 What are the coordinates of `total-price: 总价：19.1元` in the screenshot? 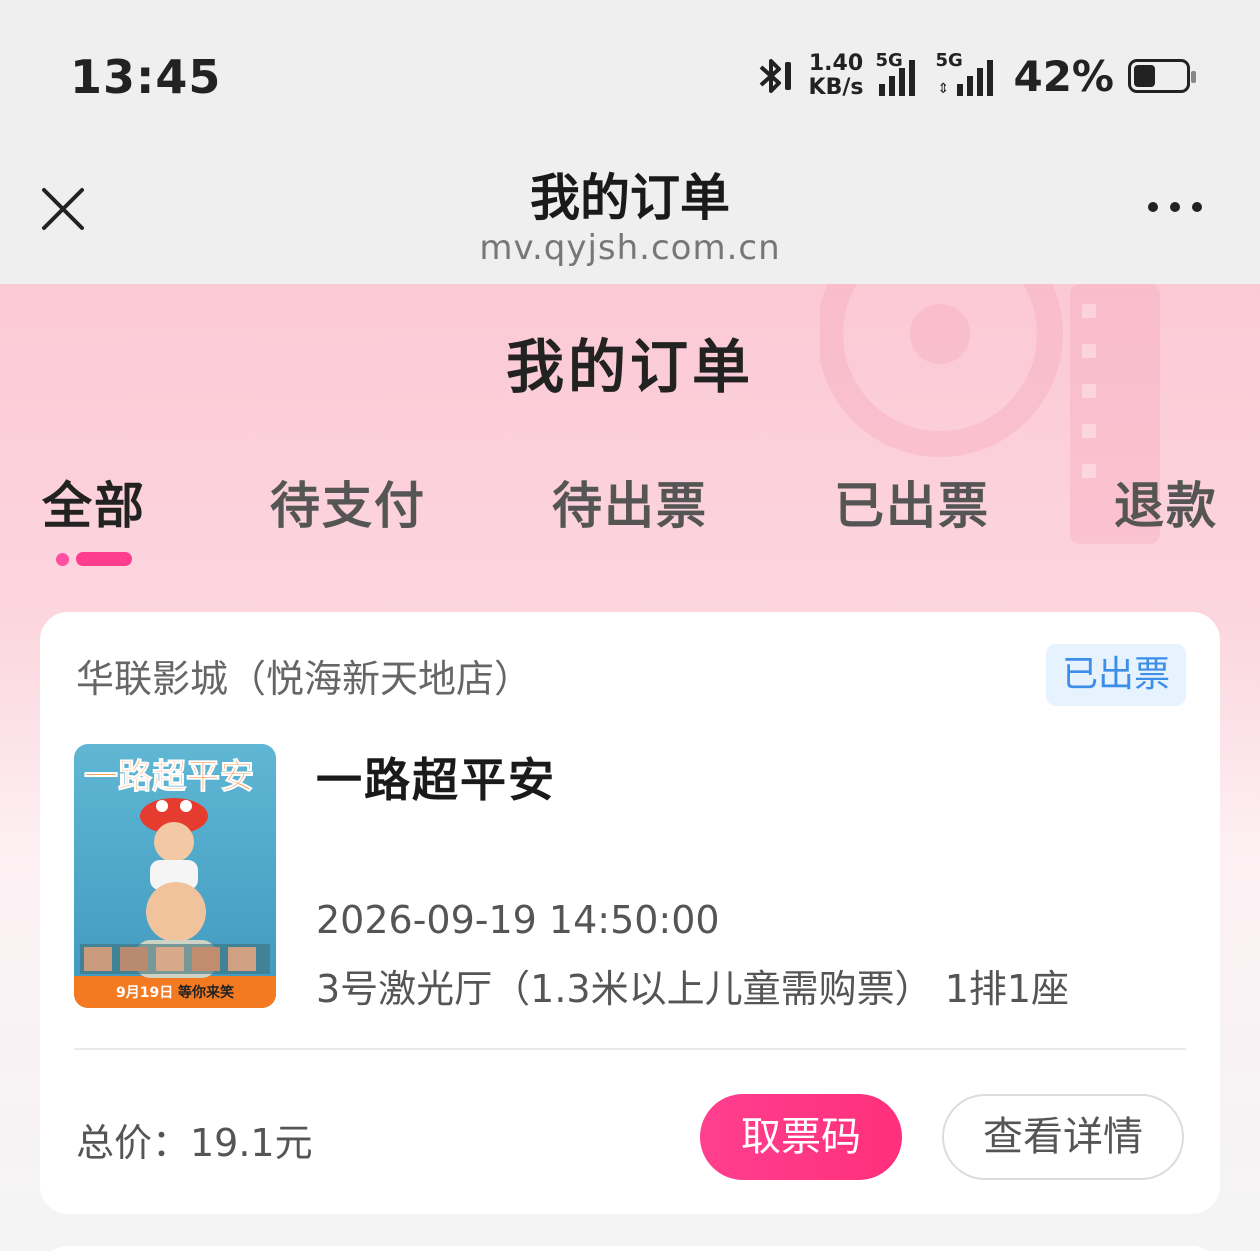 It's located at (194, 1143).